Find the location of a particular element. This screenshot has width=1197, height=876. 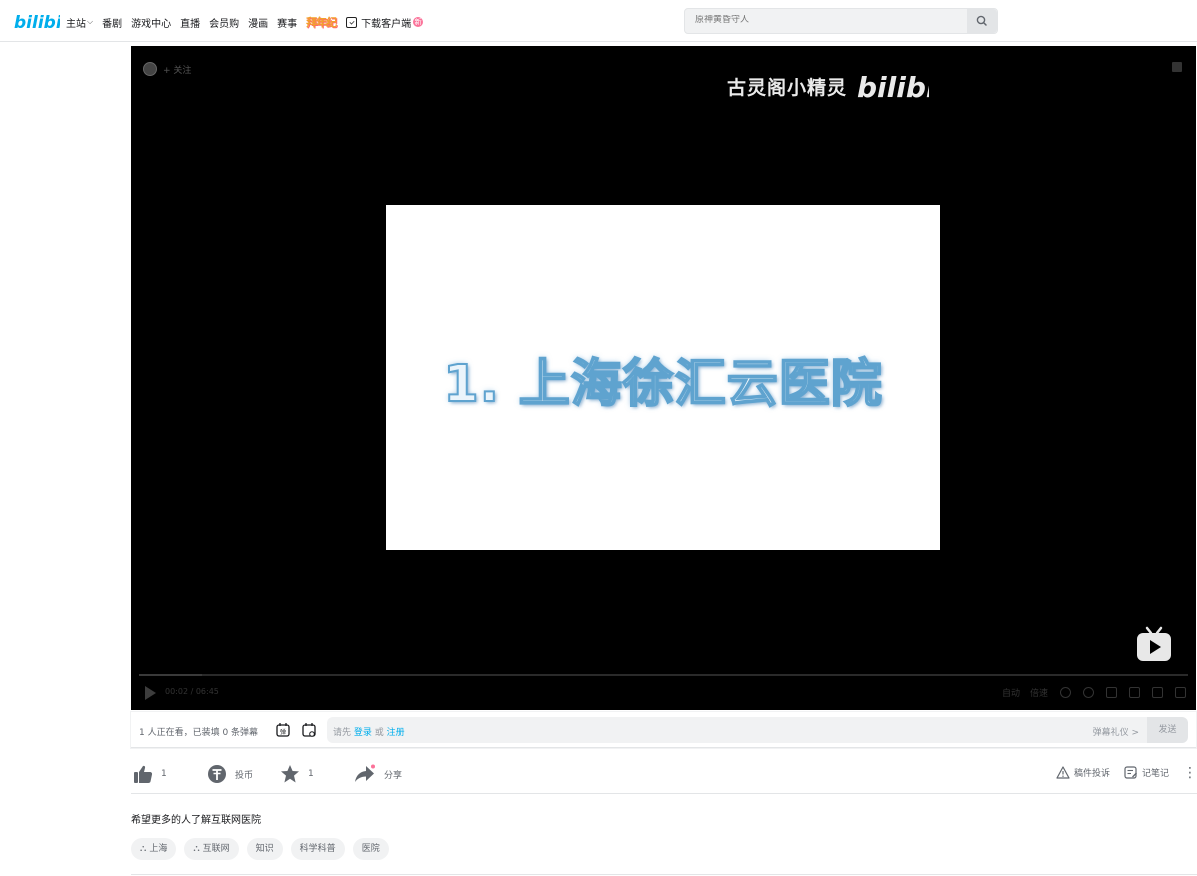

tag-item: ⛬ 上海 is located at coordinates (154, 849).